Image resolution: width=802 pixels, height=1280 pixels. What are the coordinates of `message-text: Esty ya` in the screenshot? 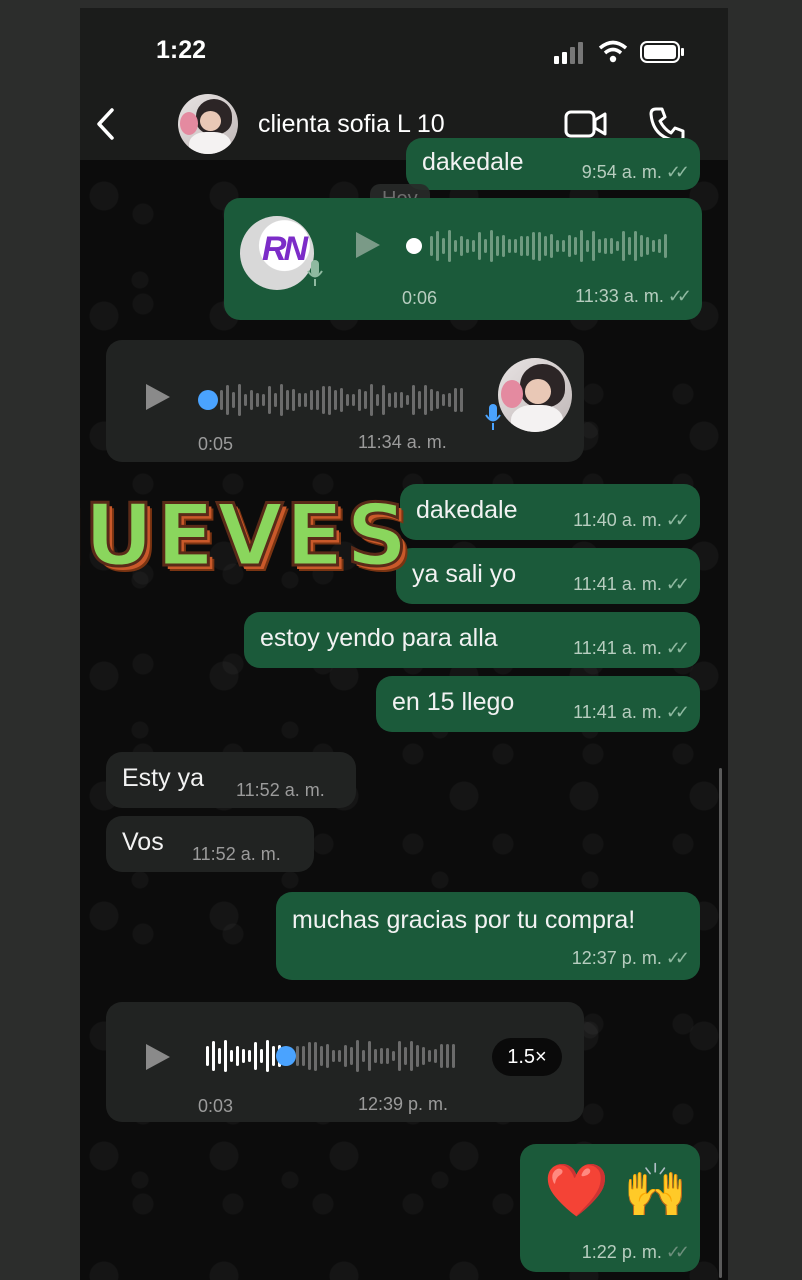 It's located at (163, 778).